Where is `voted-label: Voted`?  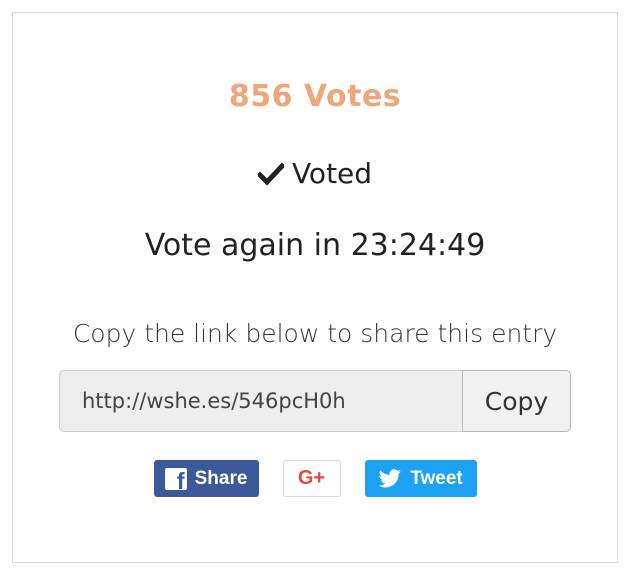
voted-label: Voted is located at coordinates (332, 173).